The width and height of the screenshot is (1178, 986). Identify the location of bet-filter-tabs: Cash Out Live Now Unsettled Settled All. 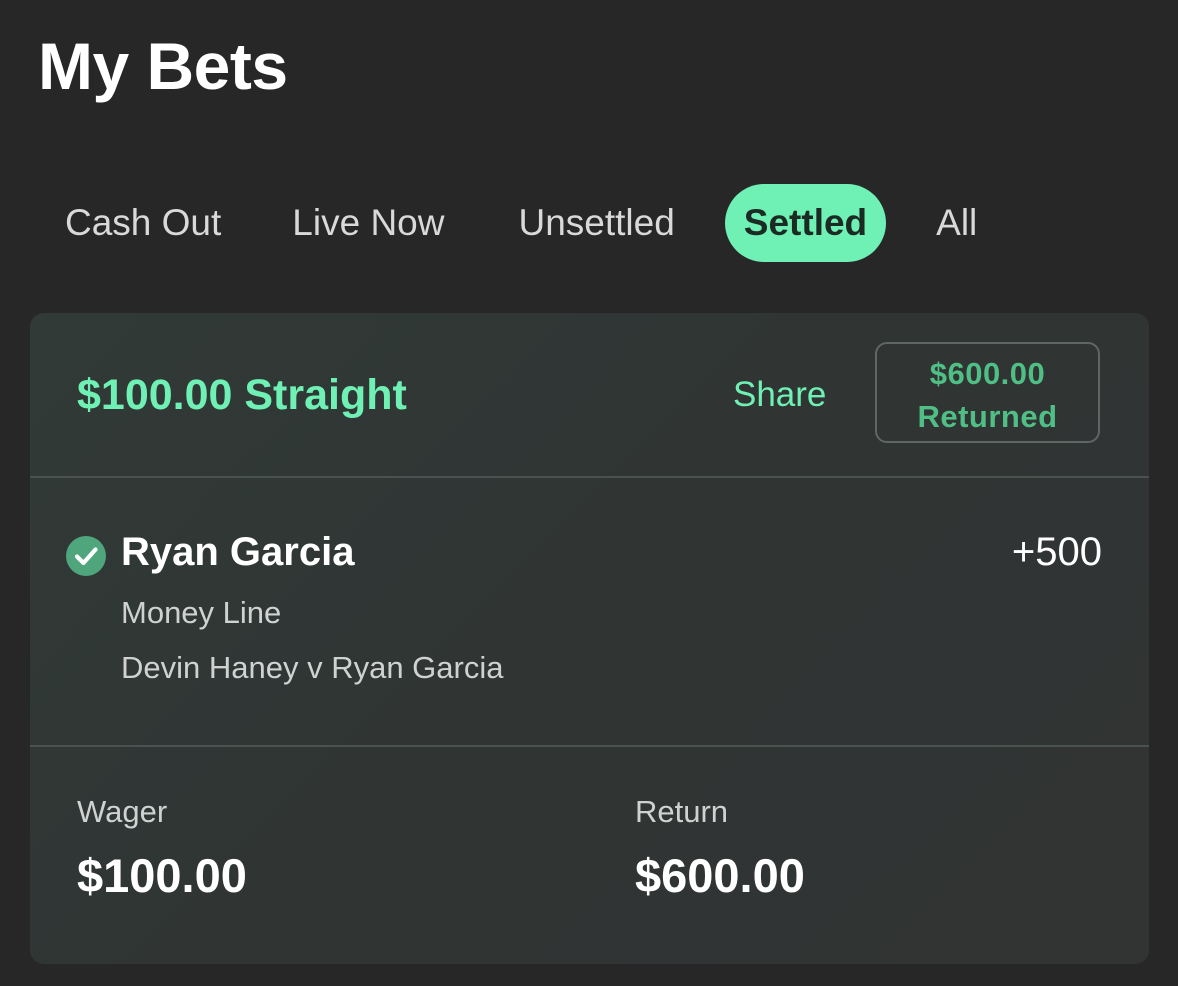
(521, 223).